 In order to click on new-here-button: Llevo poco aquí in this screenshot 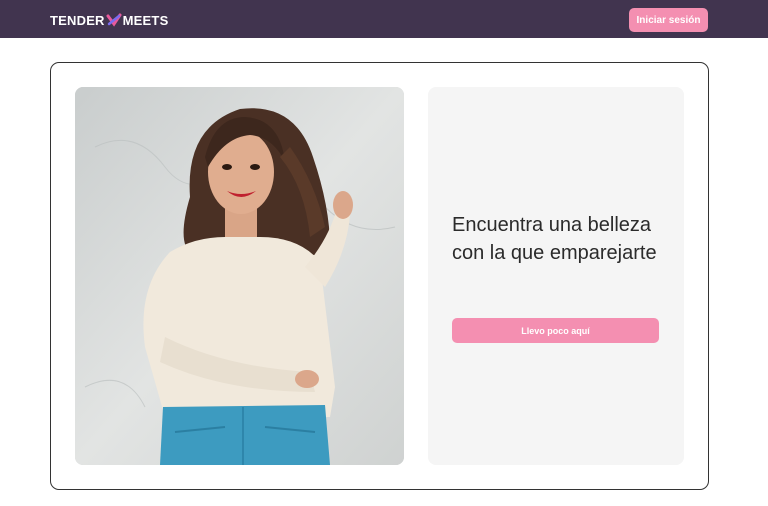, I will do `click(555, 330)`.